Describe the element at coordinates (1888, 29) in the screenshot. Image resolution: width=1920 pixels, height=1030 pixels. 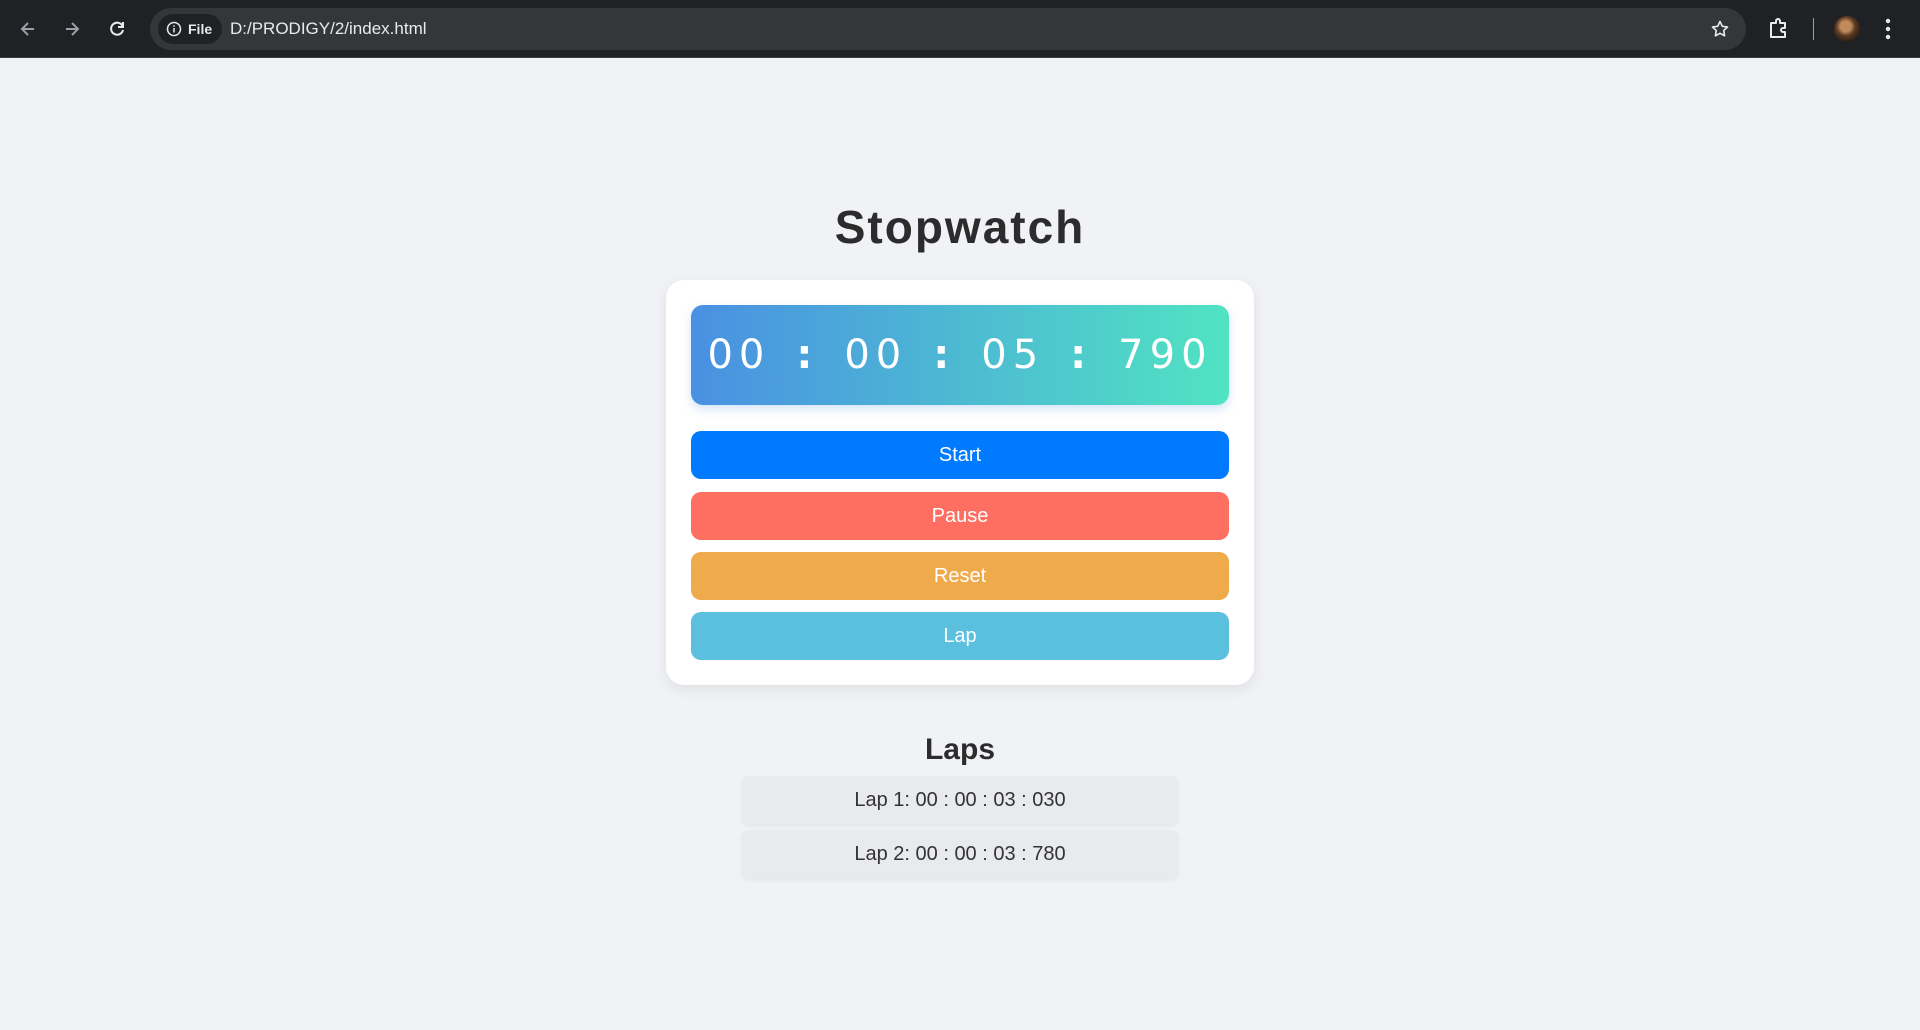
I see `kebab-menu-icon` at that location.